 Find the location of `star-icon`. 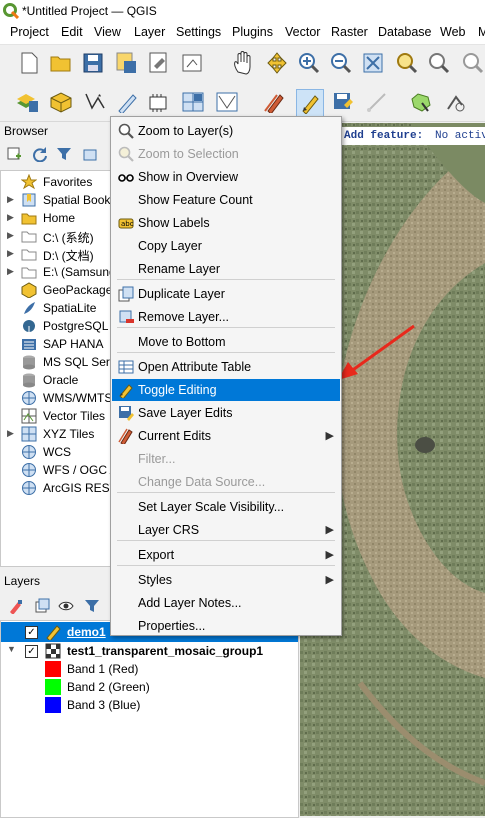

star-icon is located at coordinates (29, 181).